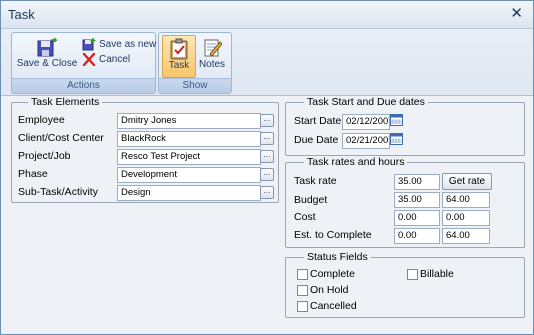  What do you see at coordinates (417, 236) in the screenshot?
I see `est-to-complete-field-a: 0.00` at bounding box center [417, 236].